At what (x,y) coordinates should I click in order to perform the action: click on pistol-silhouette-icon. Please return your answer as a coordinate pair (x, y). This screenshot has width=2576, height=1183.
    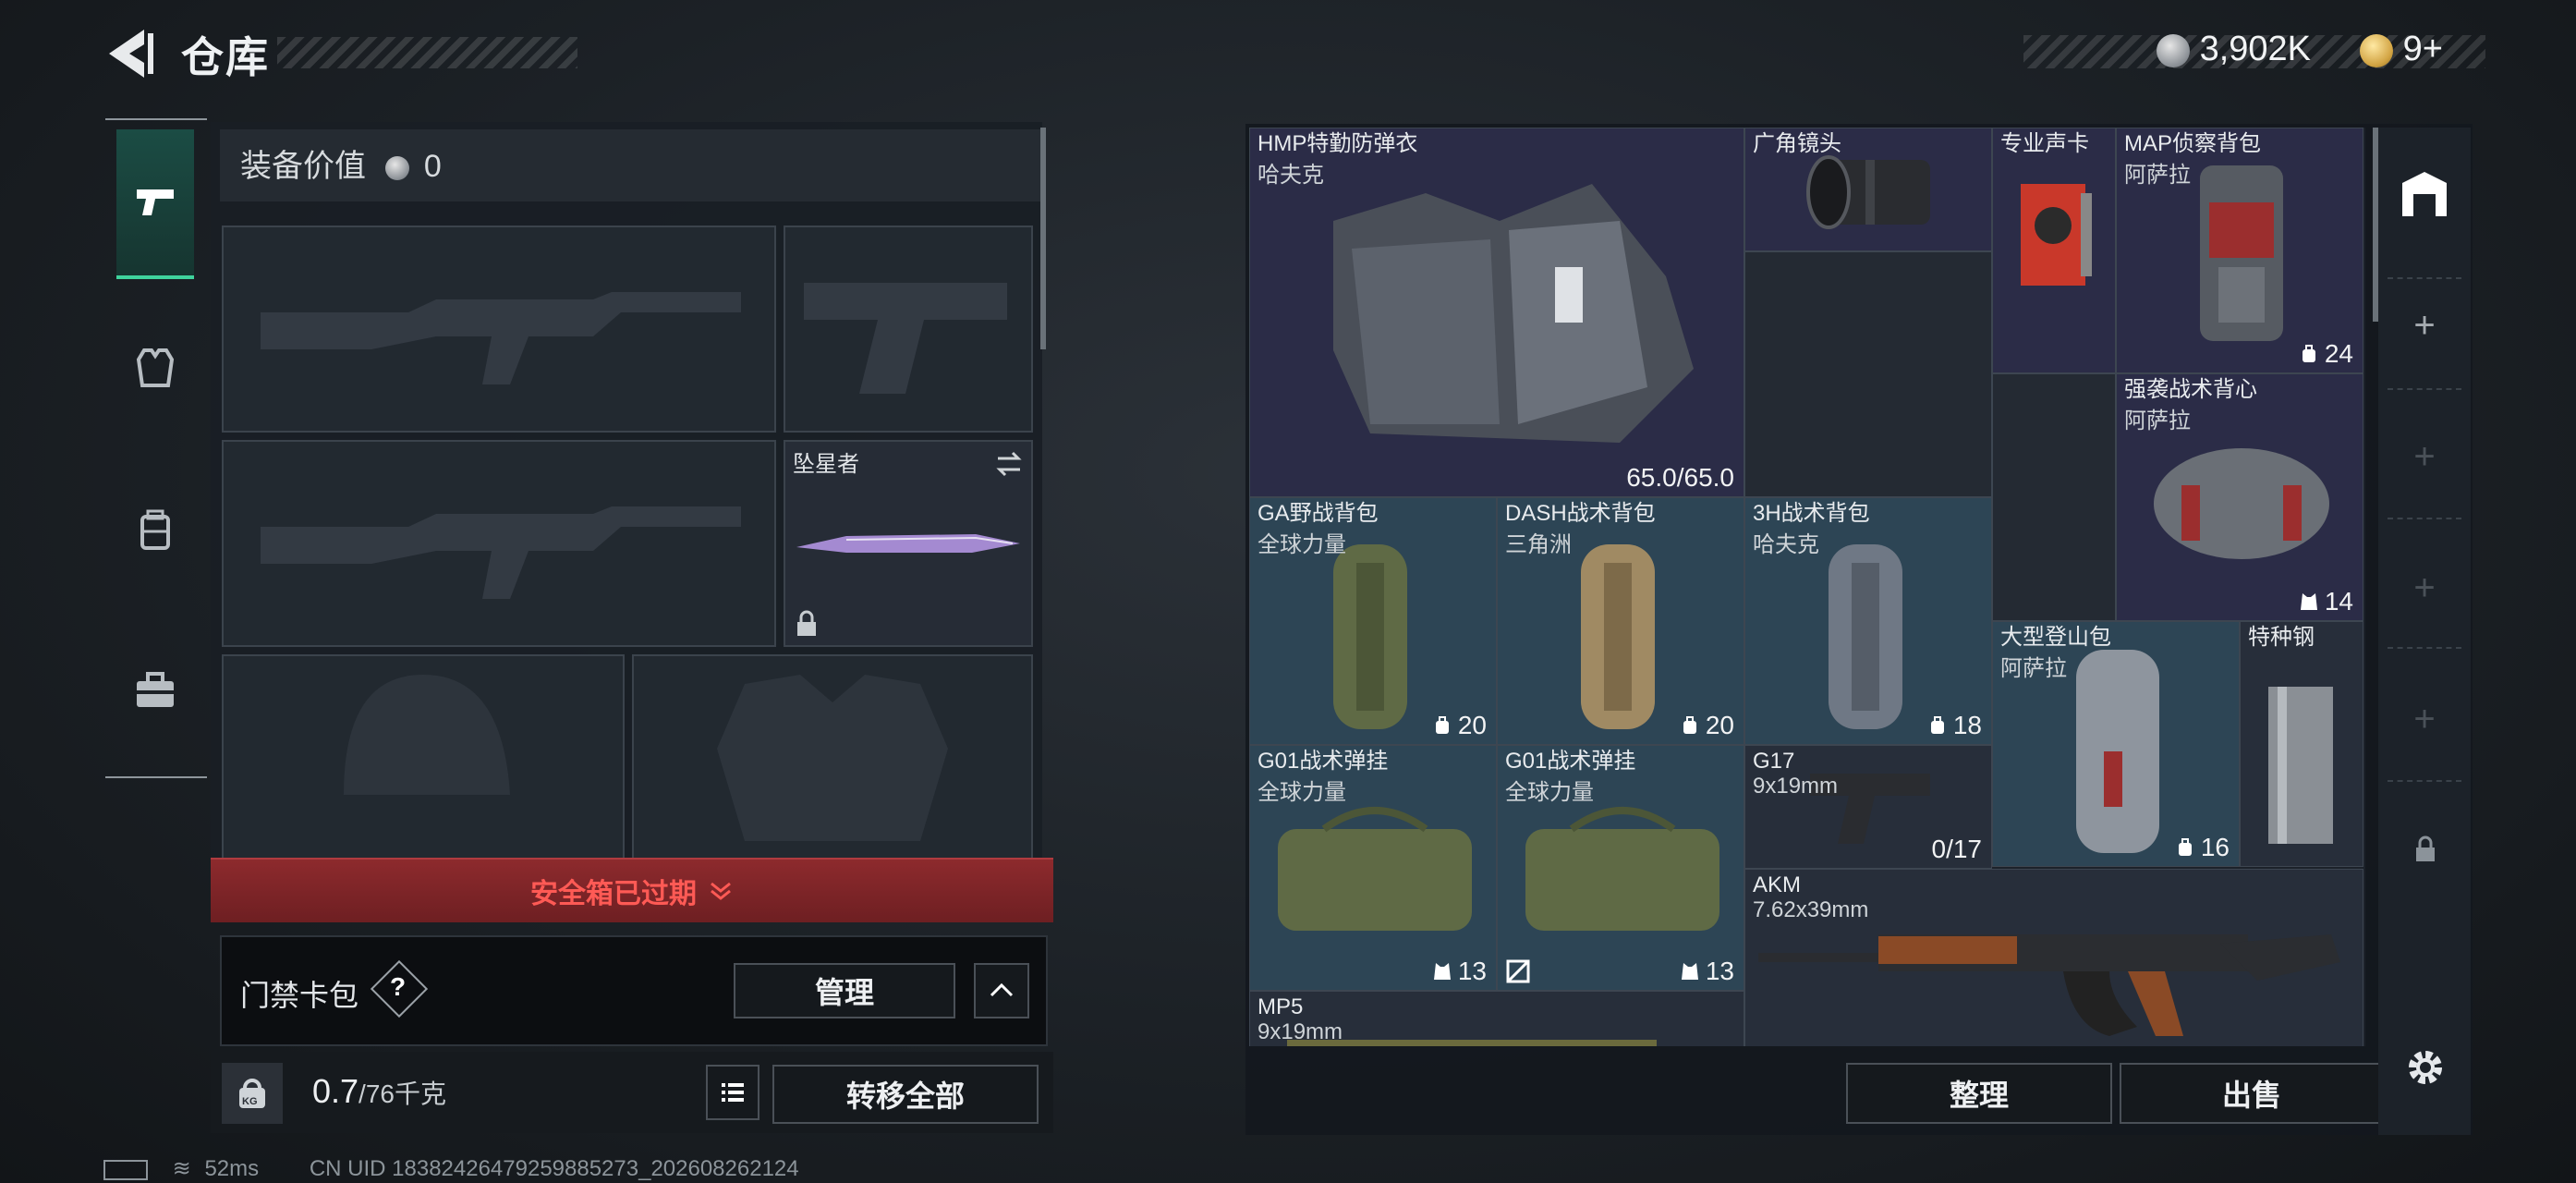
    Looking at the image, I should click on (905, 338).